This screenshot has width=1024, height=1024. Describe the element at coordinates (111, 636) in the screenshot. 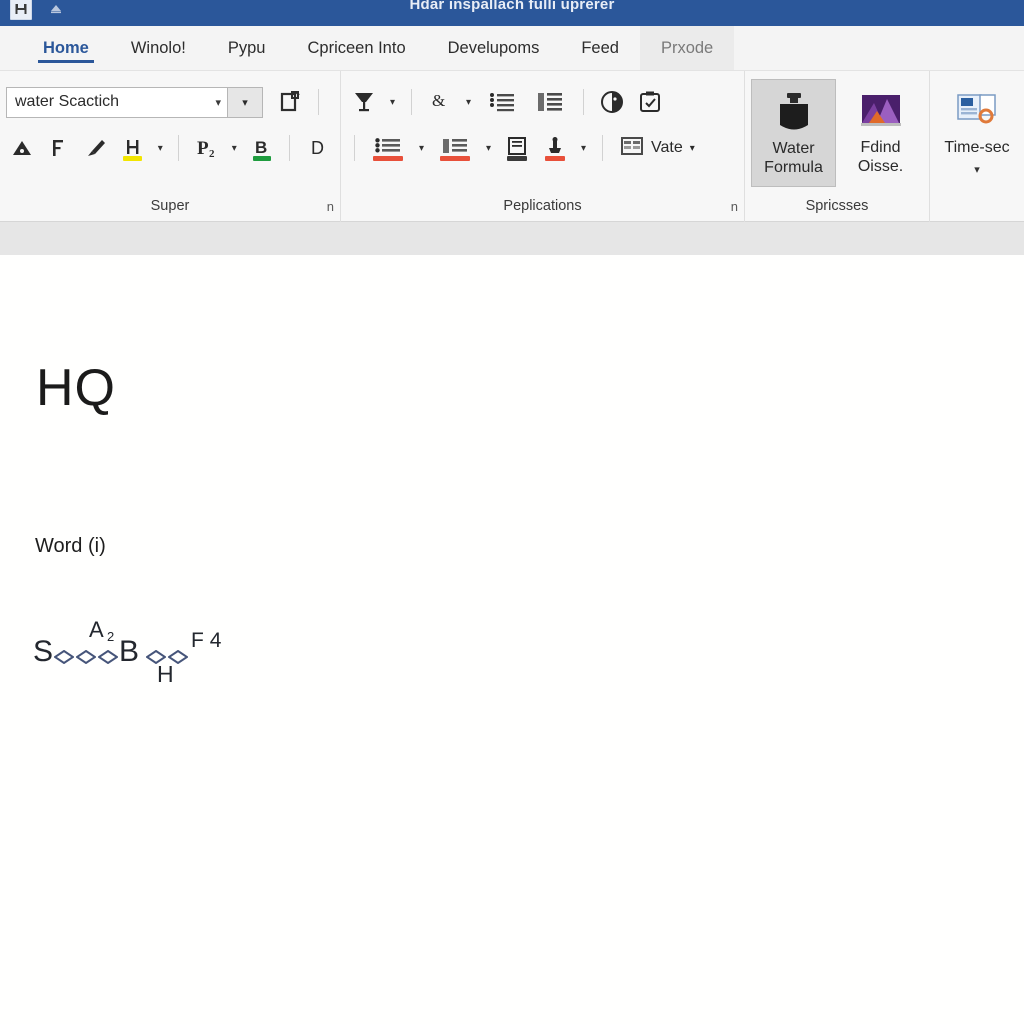

I see `formula-superscript-sub: 2` at that location.